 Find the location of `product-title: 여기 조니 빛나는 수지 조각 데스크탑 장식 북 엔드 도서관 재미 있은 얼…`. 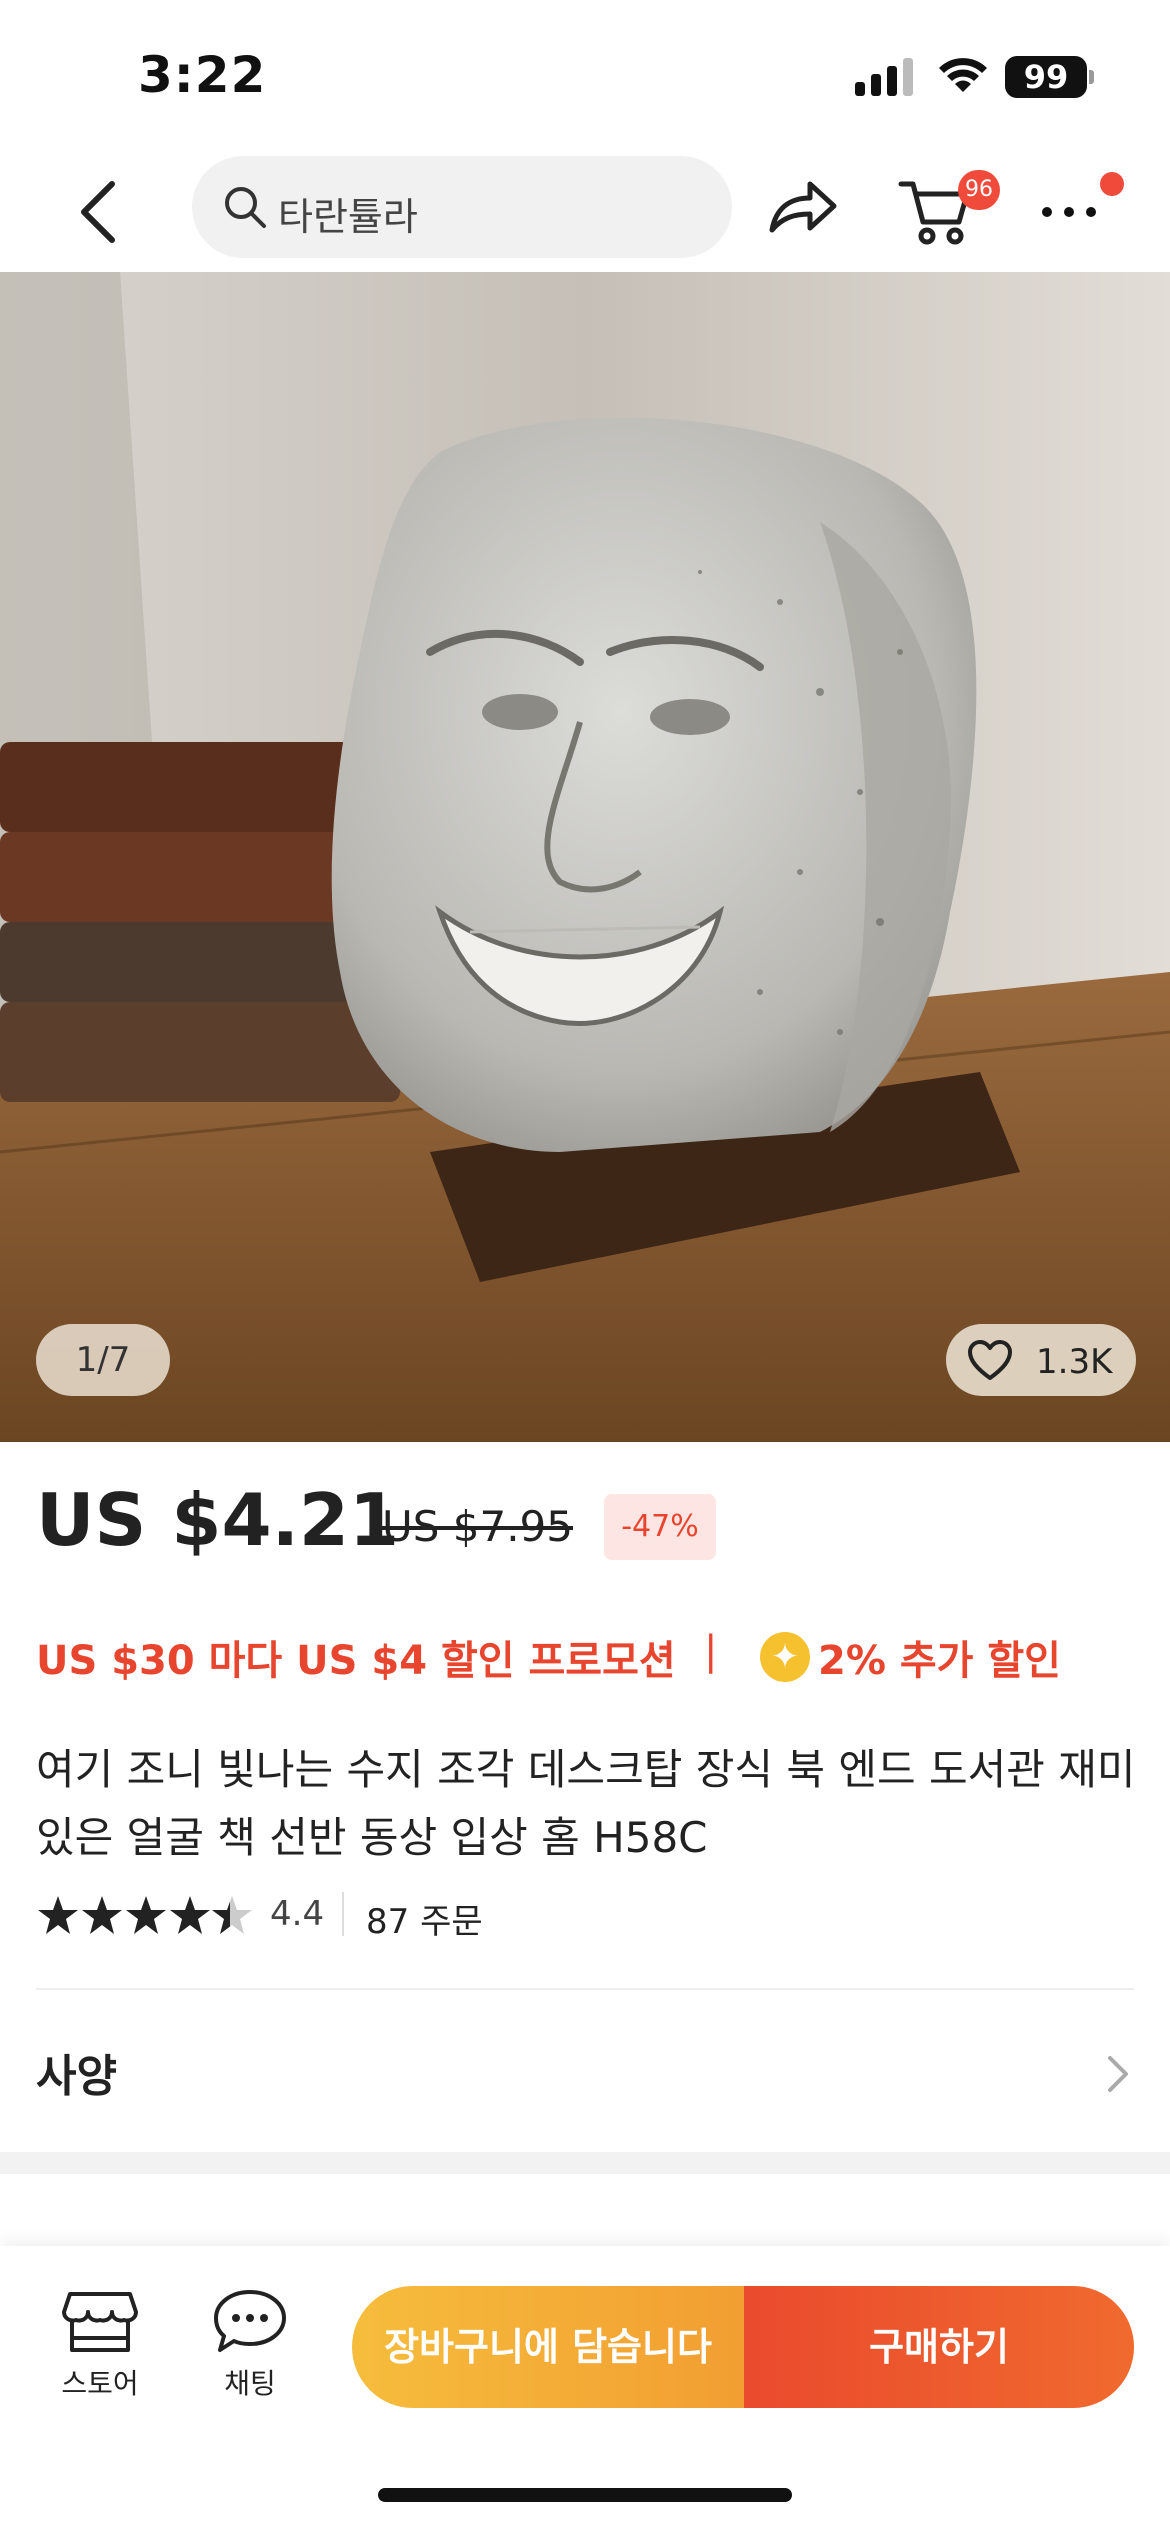

product-title: 여기 조니 빛나는 수지 조각 데스크탑 장식 북 엔드 도서관 재미 있은 얼… is located at coordinates (586, 1803).